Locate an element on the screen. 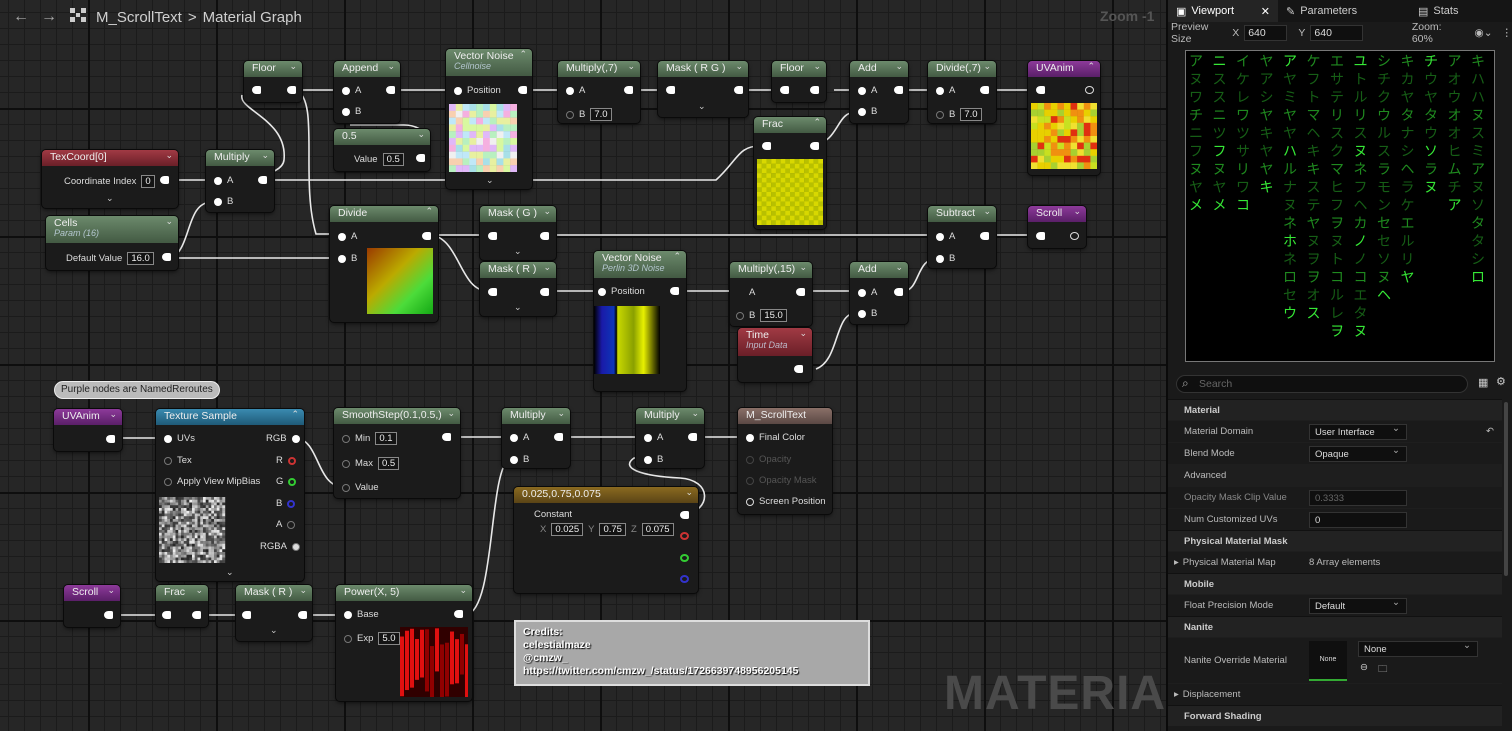 The image size is (1512, 731). eye-icon: ◉⌄ is located at coordinates (1484, 33).